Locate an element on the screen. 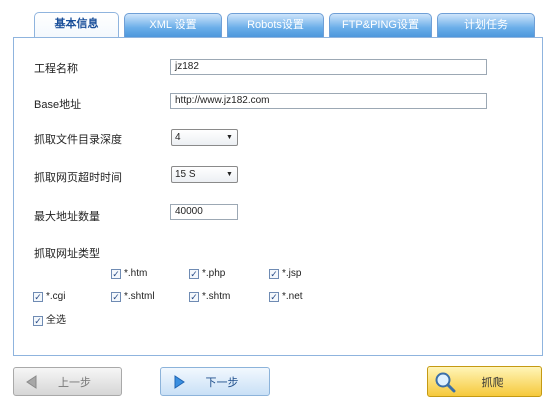 This screenshot has height=413, width=558. checkbox-label: *.htm is located at coordinates (136, 273).